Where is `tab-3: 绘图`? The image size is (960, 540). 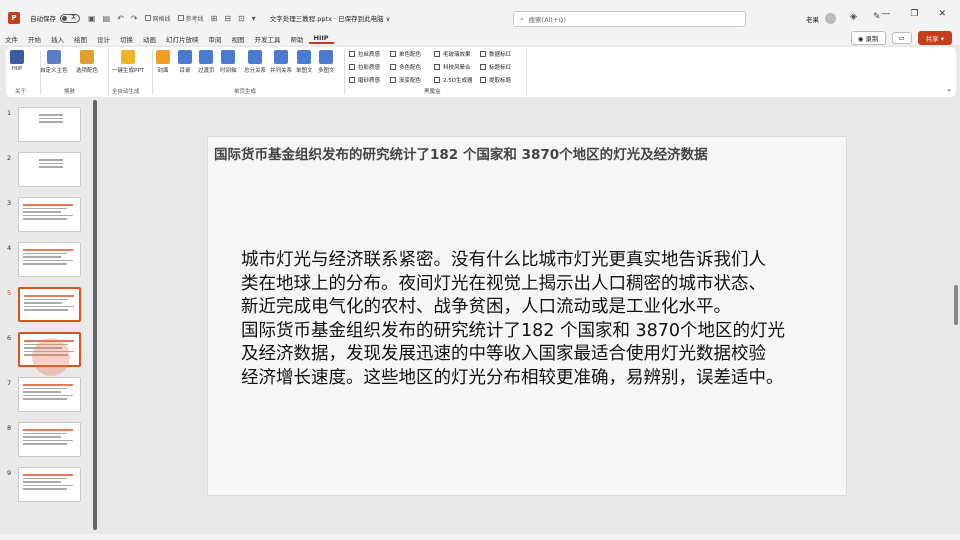 tab-3: 绘图 is located at coordinates (80, 39).